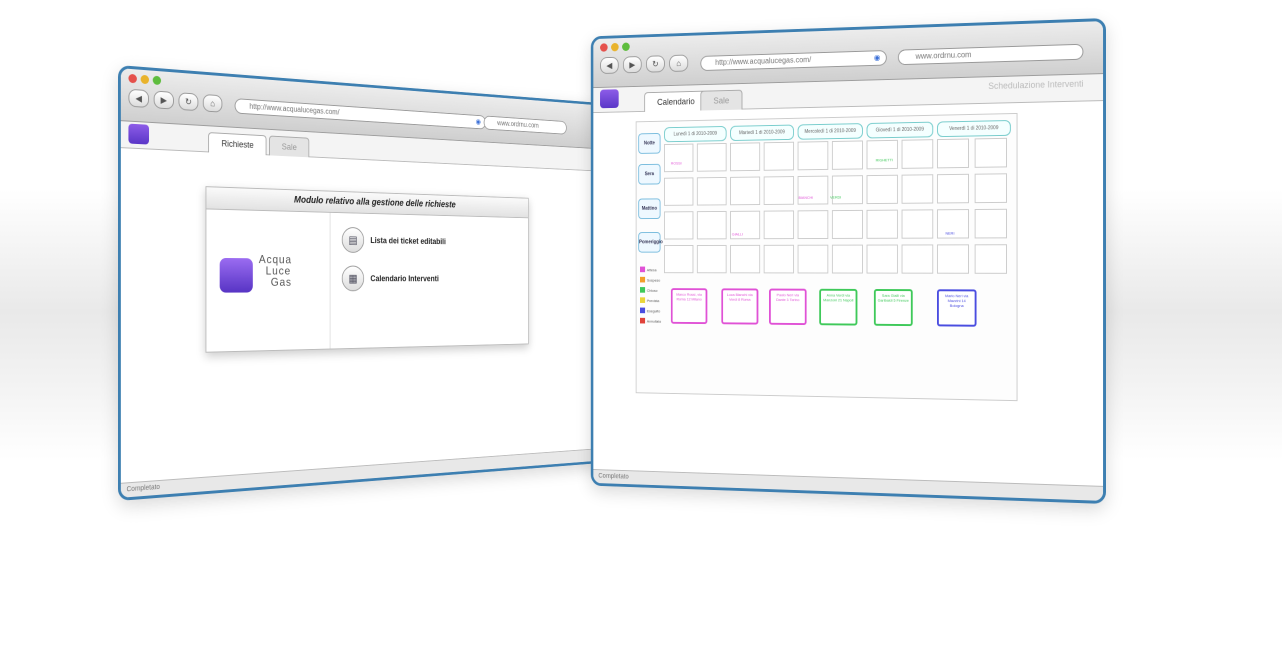 The height and width of the screenshot is (649, 1282). I want to click on event-label: ROSSI, so click(676, 163).